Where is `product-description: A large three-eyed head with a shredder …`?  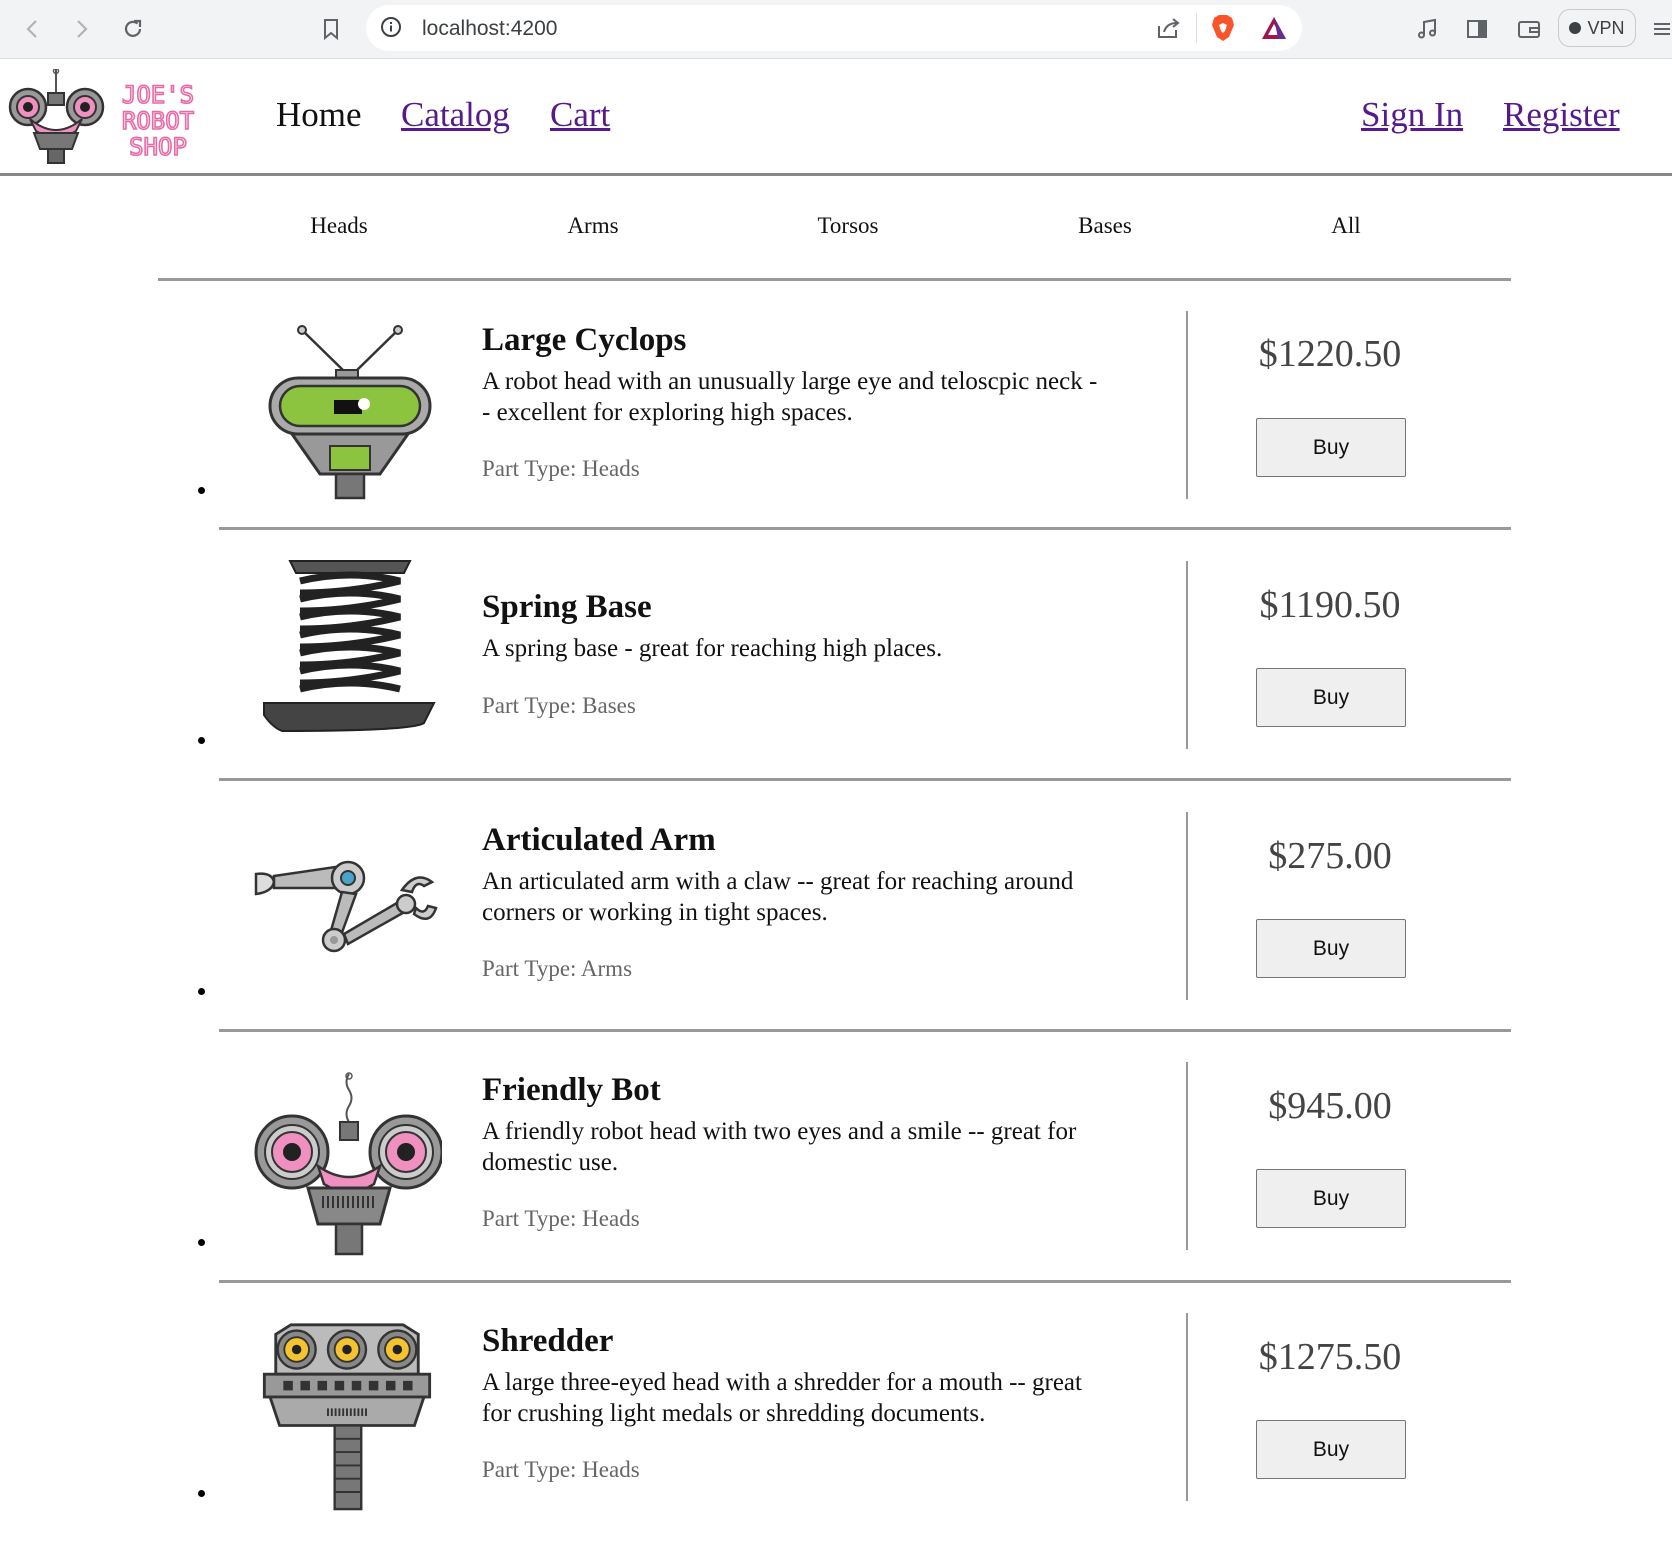 product-description: A large three-eyed head with a shredder … is located at coordinates (782, 1398).